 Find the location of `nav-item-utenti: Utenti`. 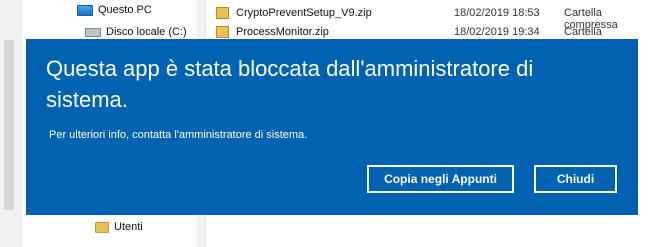

nav-item-utenti: Utenti is located at coordinates (119, 227).